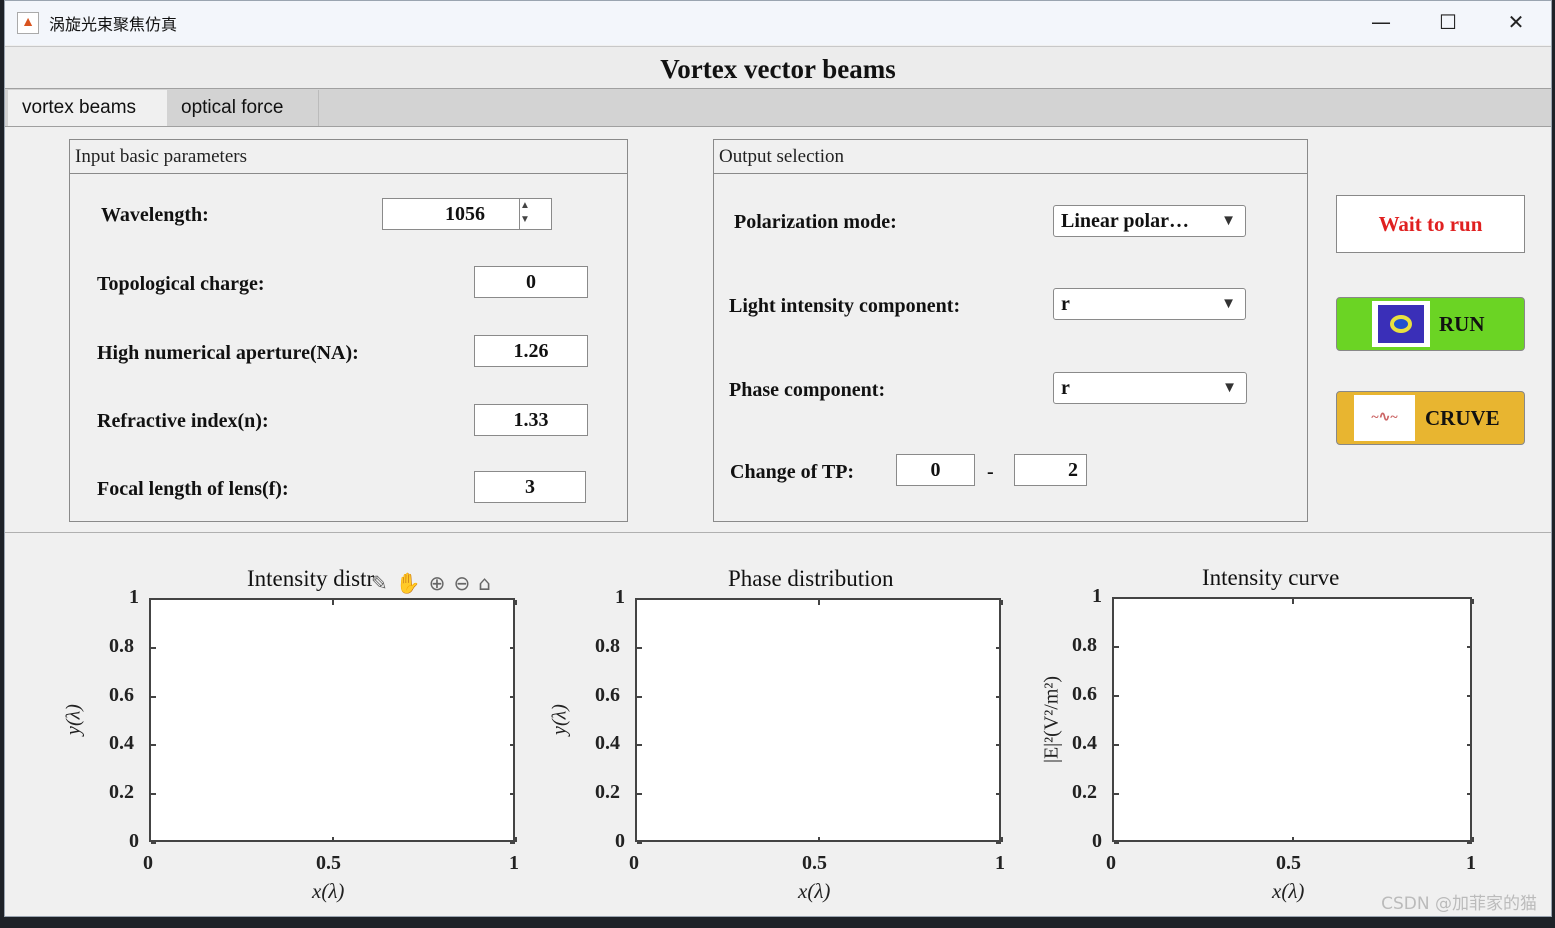  Describe the element at coordinates (243, 108) in the screenshot. I see `tab-optical-force: optical force` at that location.